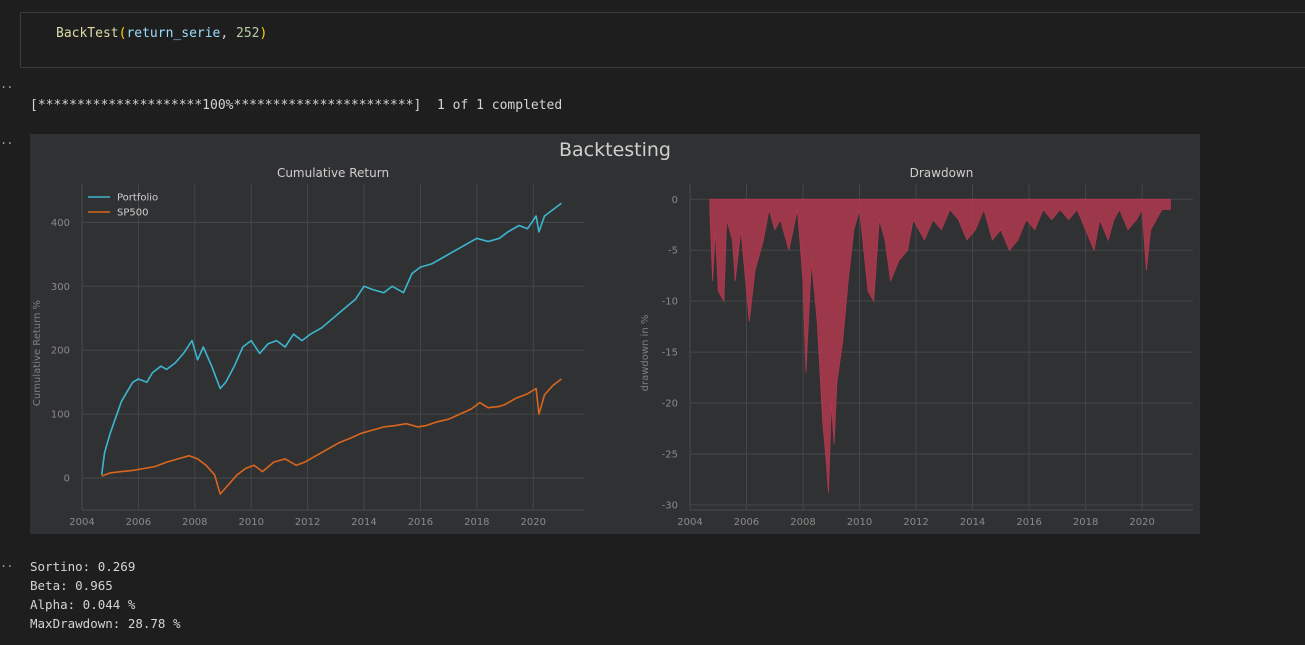  Describe the element at coordinates (673, 251) in the screenshot. I see `drawdown-y-tick-label: -5` at that location.